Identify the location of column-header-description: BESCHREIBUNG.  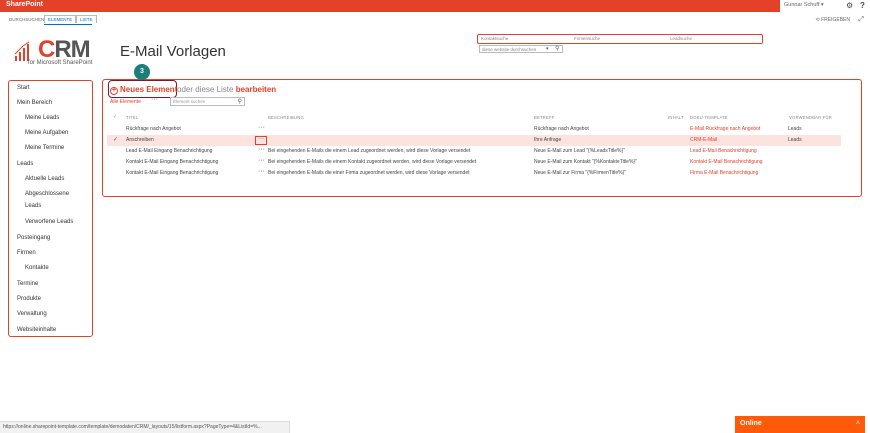
(286, 117).